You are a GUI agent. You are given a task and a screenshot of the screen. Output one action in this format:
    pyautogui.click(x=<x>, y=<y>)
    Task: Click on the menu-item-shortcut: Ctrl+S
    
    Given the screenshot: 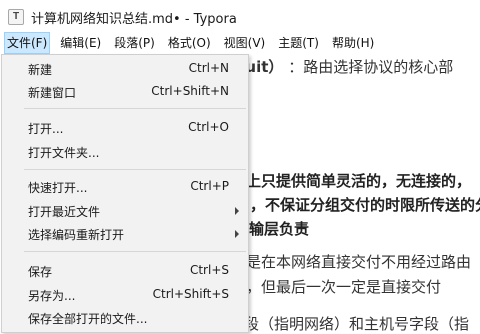 What is the action you would take?
    pyautogui.click(x=209, y=270)
    